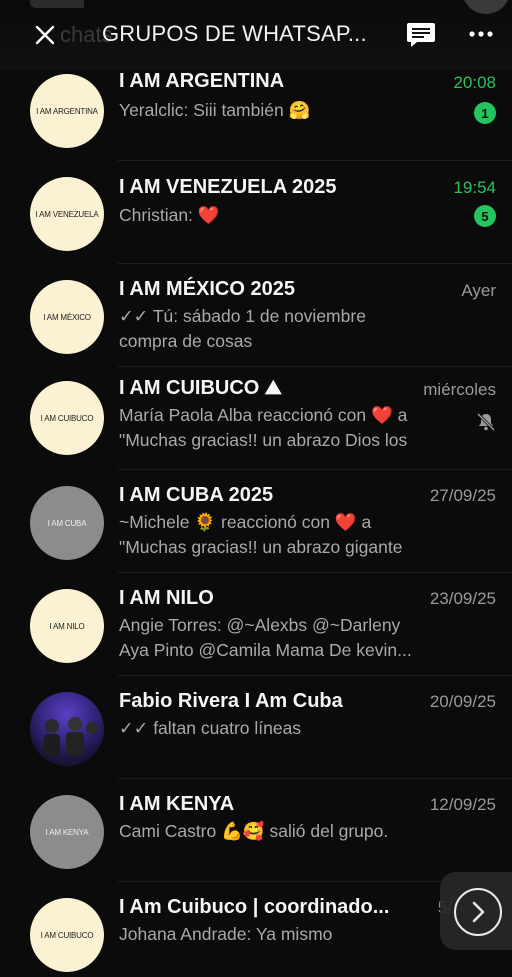 The height and width of the screenshot is (977, 512). I want to click on chat-name: Fabio Rivera I Am Cuba, so click(231, 701).